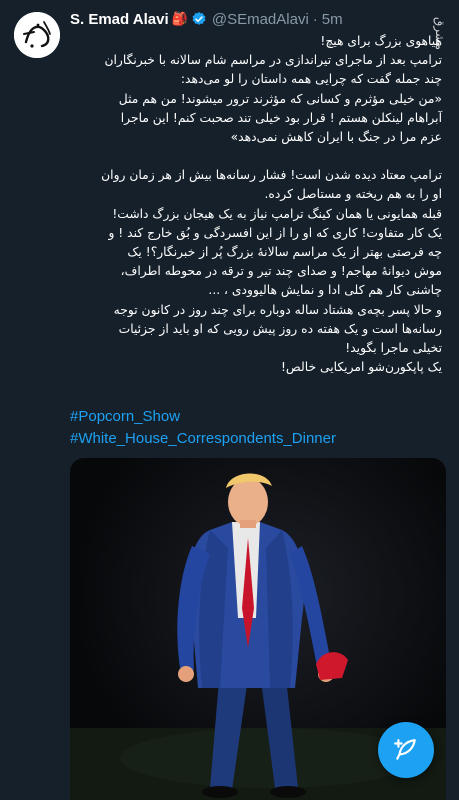 This screenshot has width=459, height=800. Describe the element at coordinates (119, 19) in the screenshot. I see `author-name: S. Emad Alavi` at that location.